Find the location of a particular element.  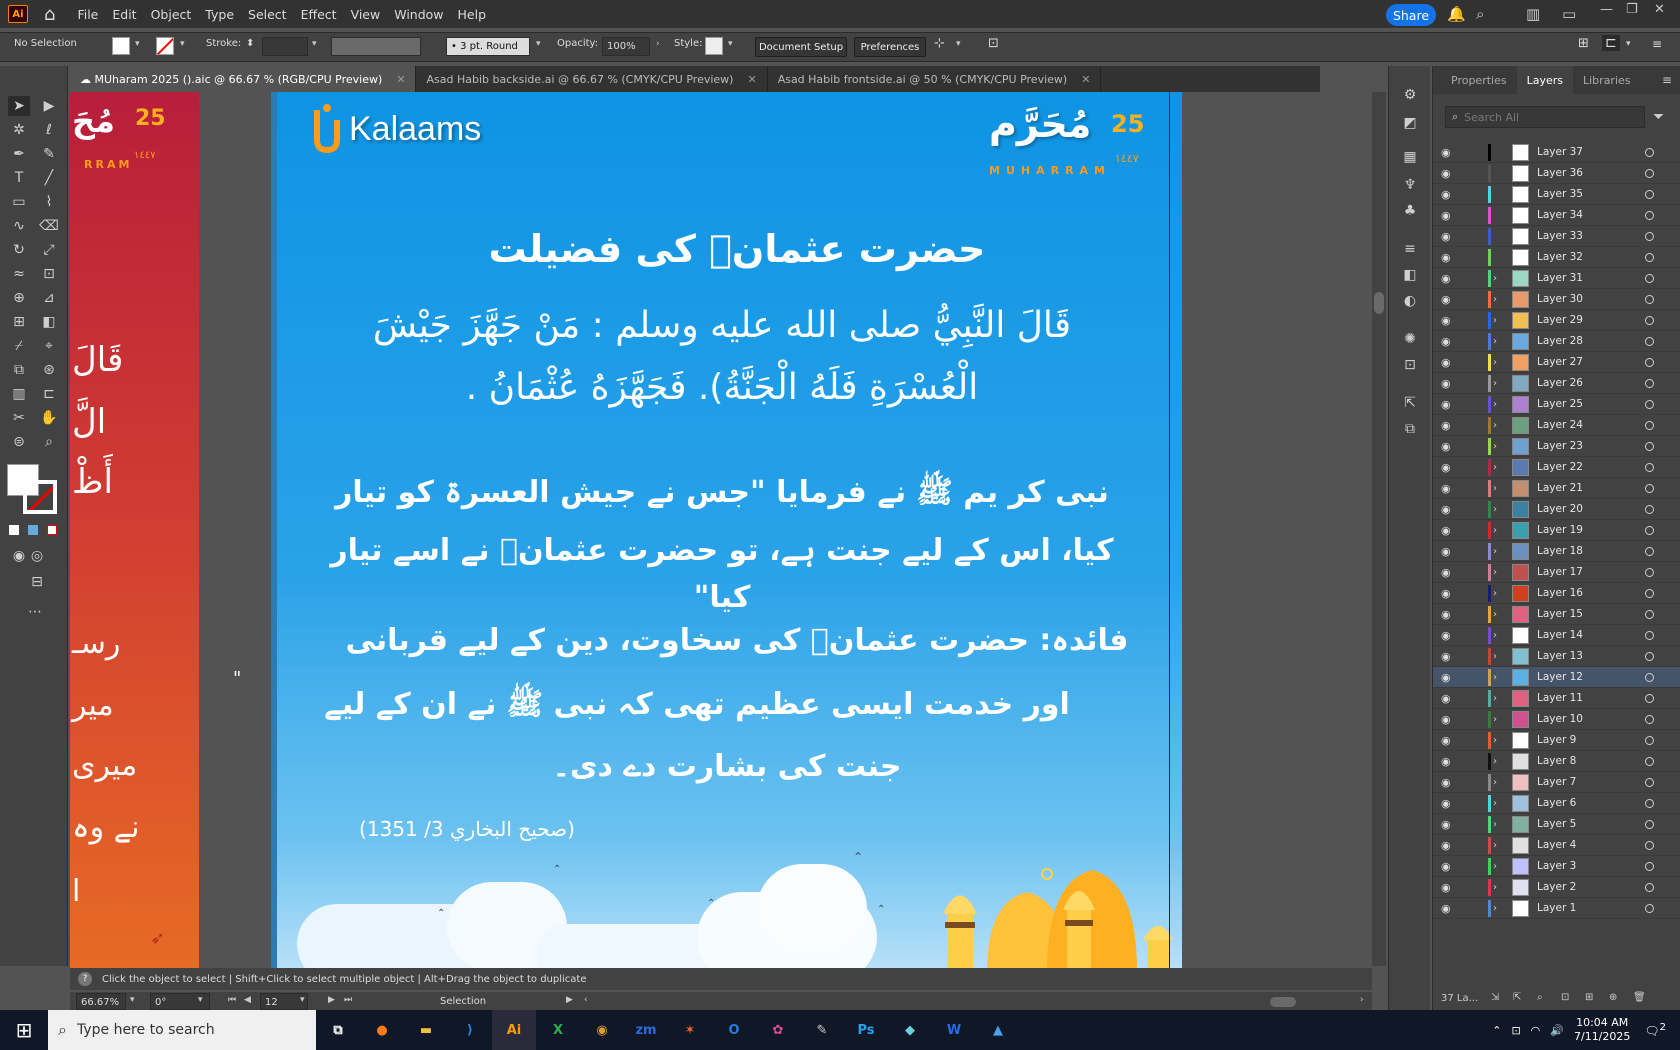

prev-artboard-icon: ◀ is located at coordinates (247, 1000).